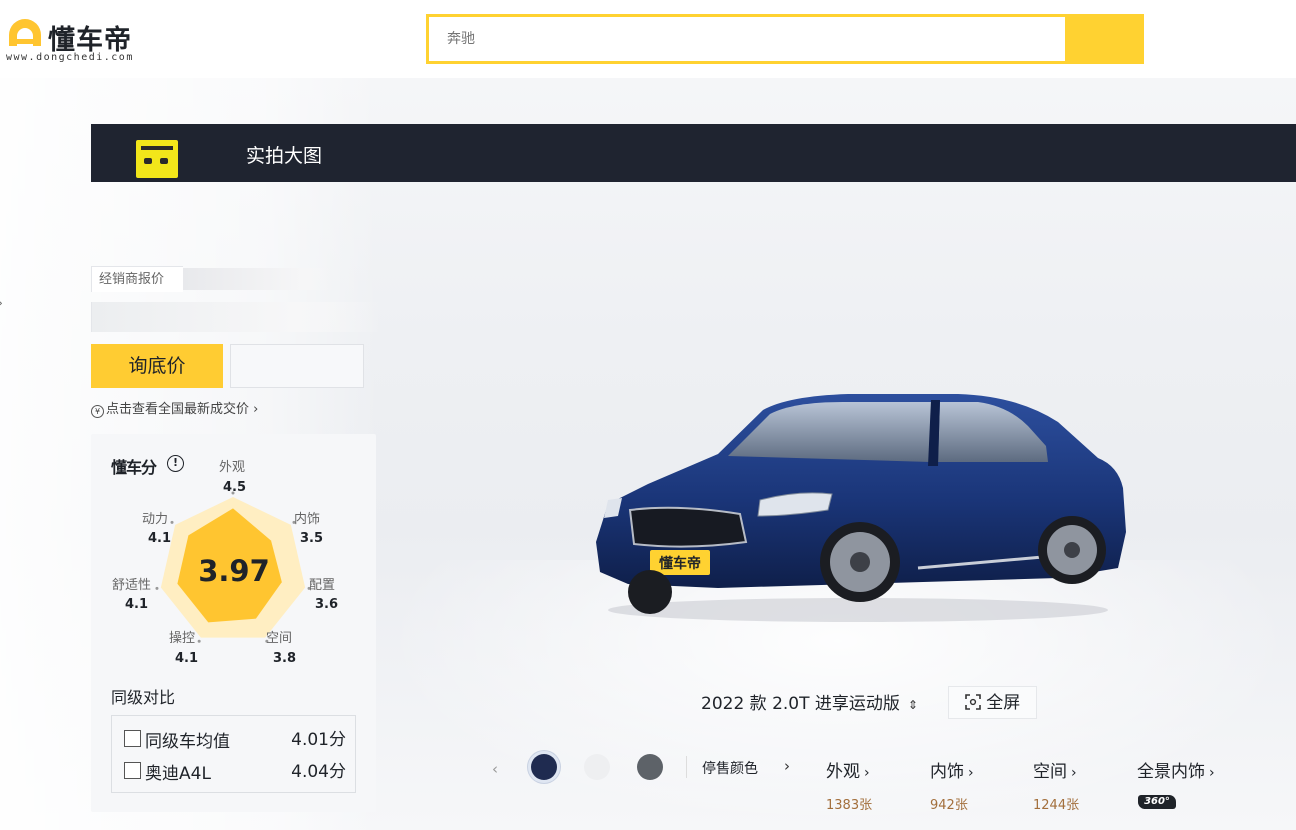 This screenshot has width=1296, height=830. Describe the element at coordinates (1171, 772) in the screenshot. I see `category-label: 全景内饰` at that location.